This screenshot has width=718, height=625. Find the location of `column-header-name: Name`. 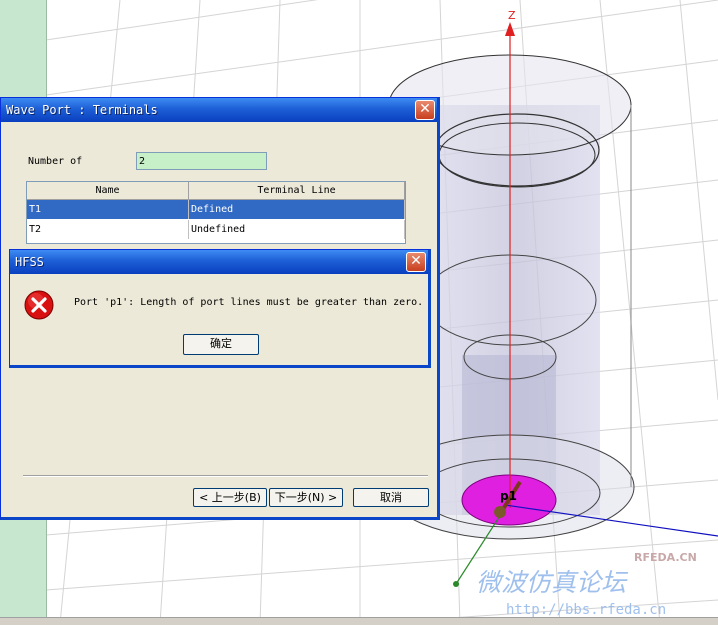

column-header-name: Name is located at coordinates (108, 191).